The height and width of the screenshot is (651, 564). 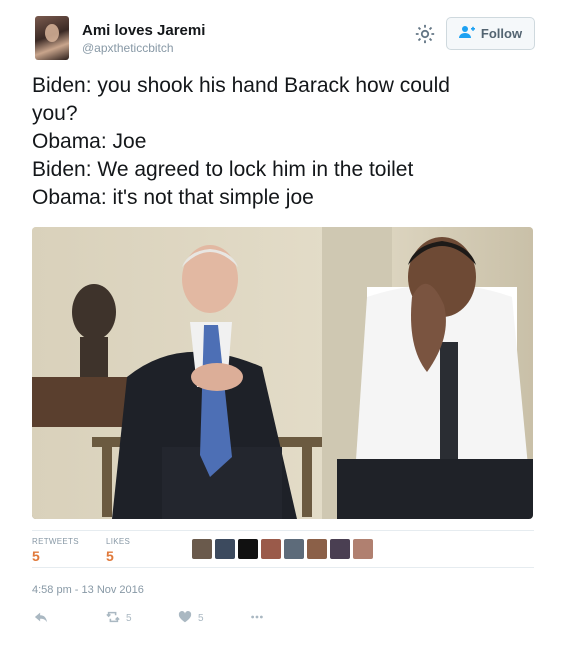 I want to click on user-handle: @apxtheticcbitch, so click(x=128, y=48).